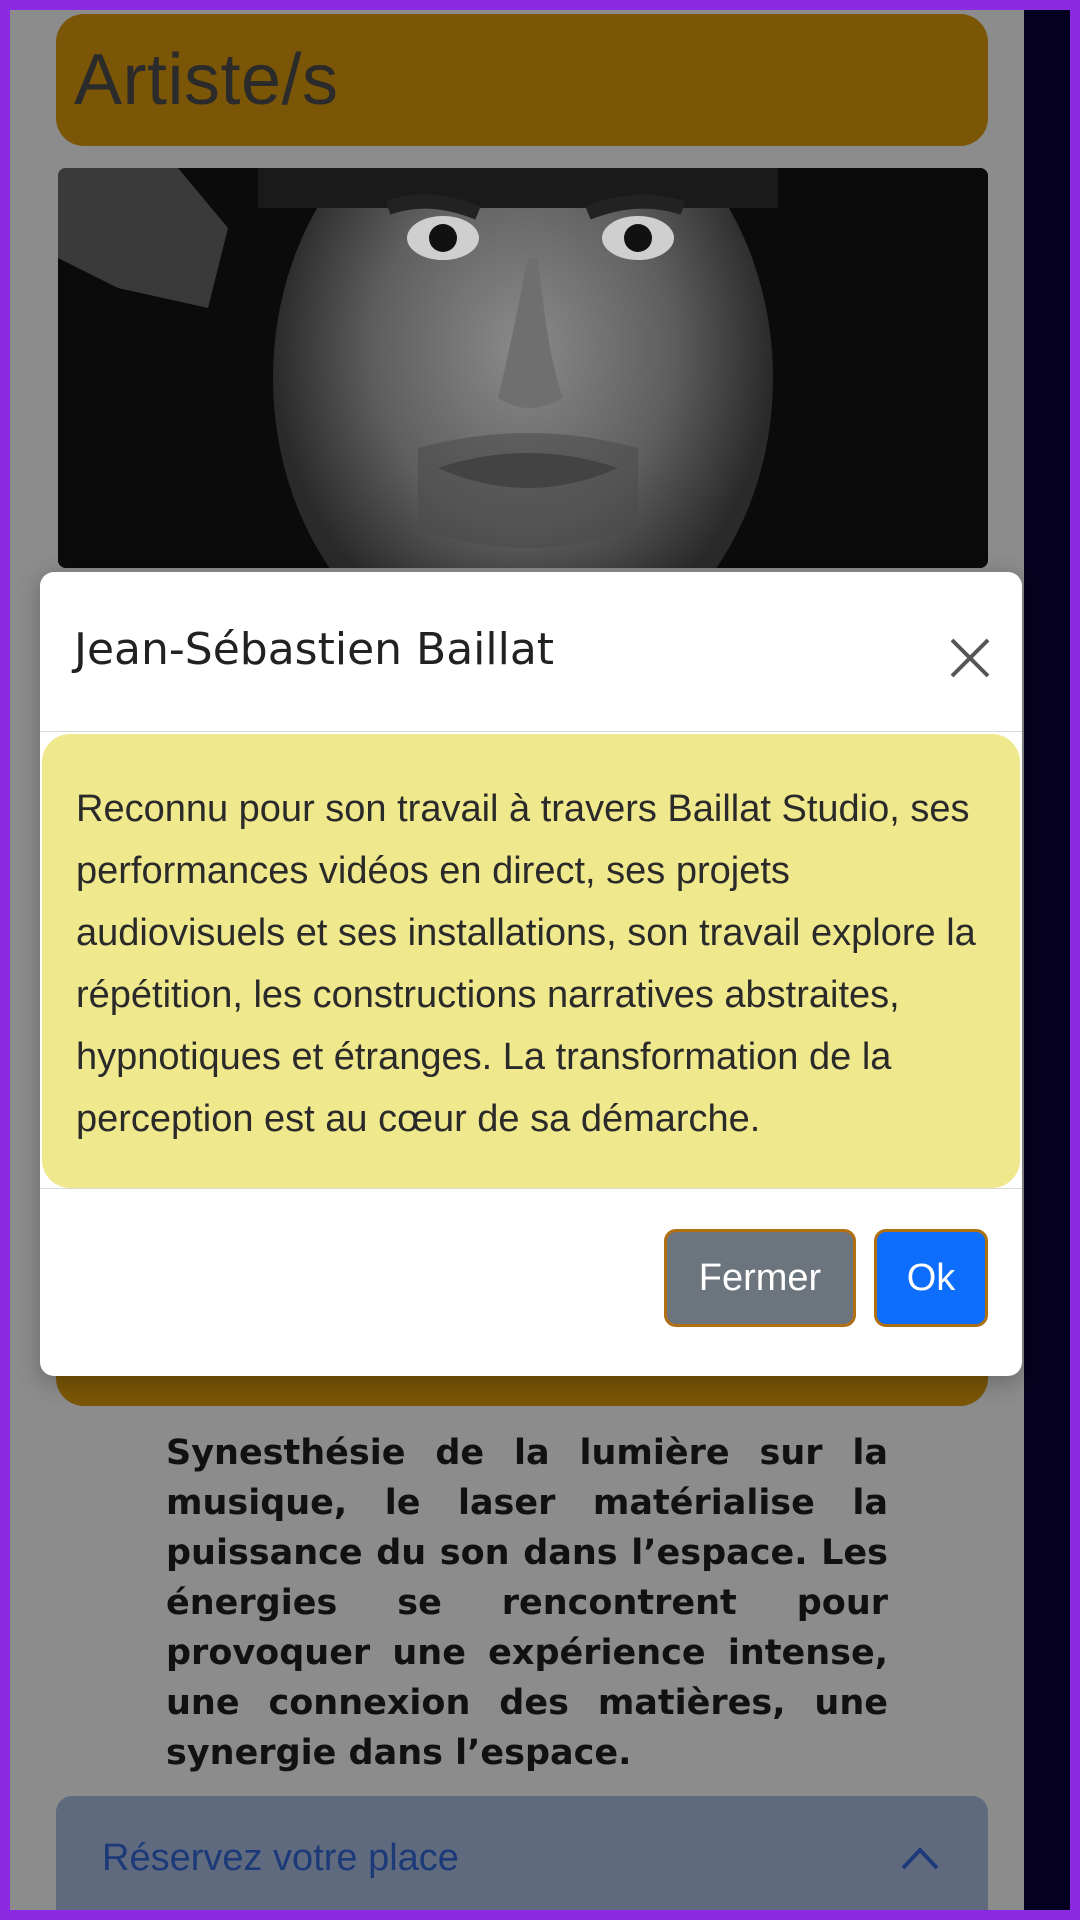  Describe the element at coordinates (314, 649) in the screenshot. I see `modal-title: Jean-Sébastien Baillat` at that location.